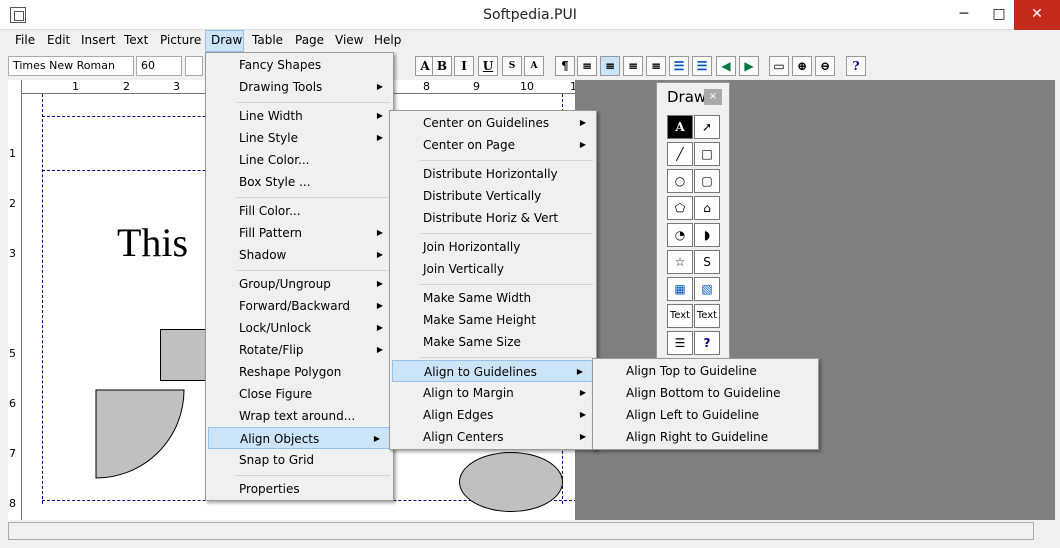 Image resolution: width=1060 pixels, height=548 pixels. Describe the element at coordinates (180, 40) in the screenshot. I see `menu-picture: Picture` at that location.